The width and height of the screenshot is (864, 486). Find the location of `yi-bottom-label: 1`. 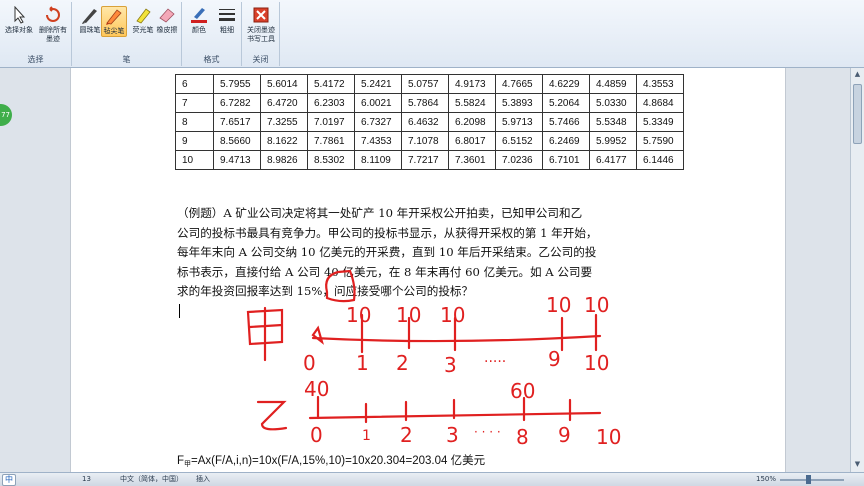

yi-bottom-label: 1 is located at coordinates (366, 436).